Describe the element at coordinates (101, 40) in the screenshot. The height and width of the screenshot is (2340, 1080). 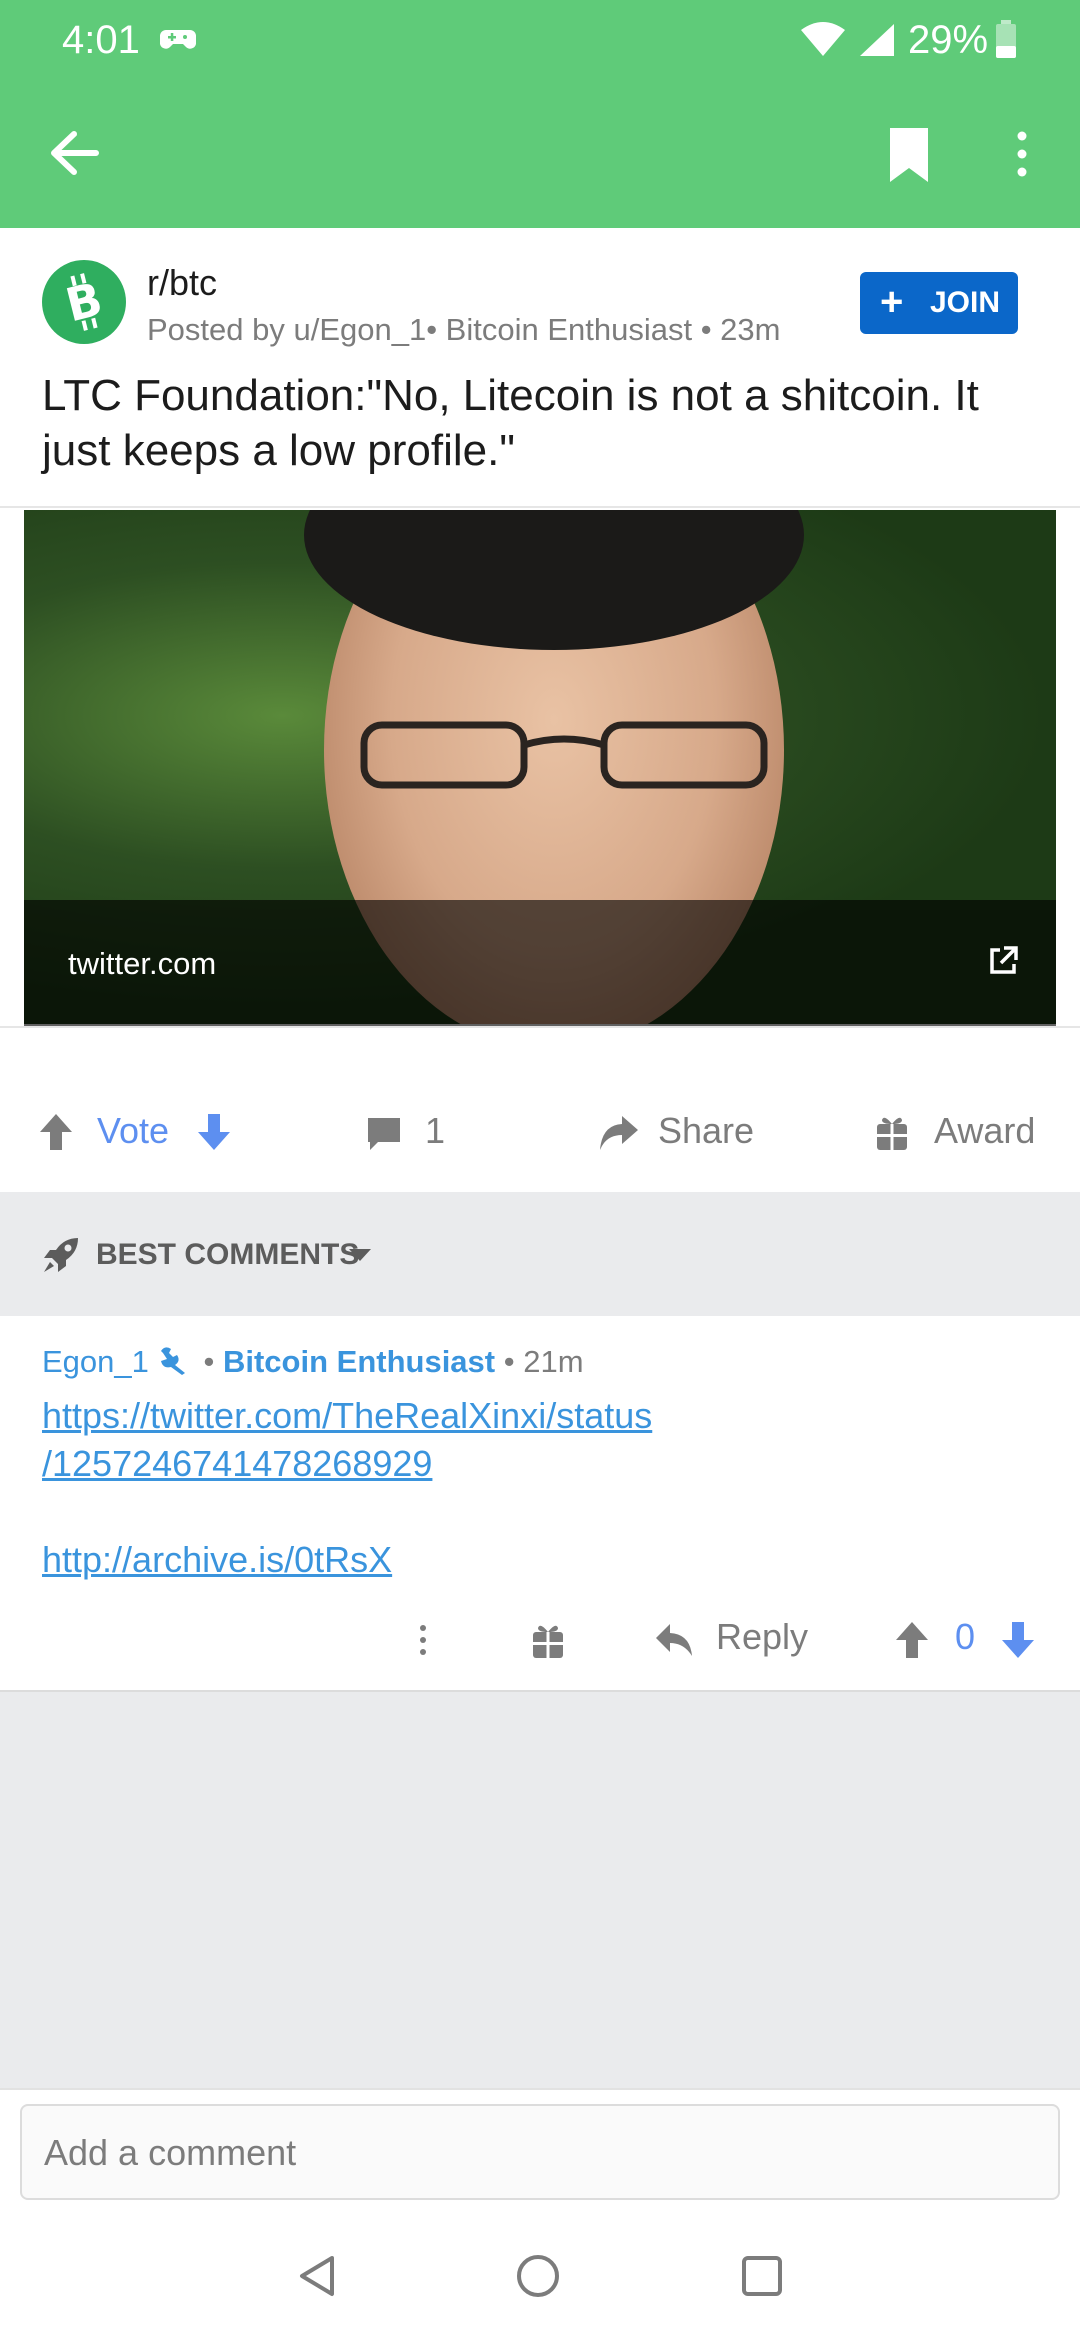
I see `status-time: 4:01` at that location.